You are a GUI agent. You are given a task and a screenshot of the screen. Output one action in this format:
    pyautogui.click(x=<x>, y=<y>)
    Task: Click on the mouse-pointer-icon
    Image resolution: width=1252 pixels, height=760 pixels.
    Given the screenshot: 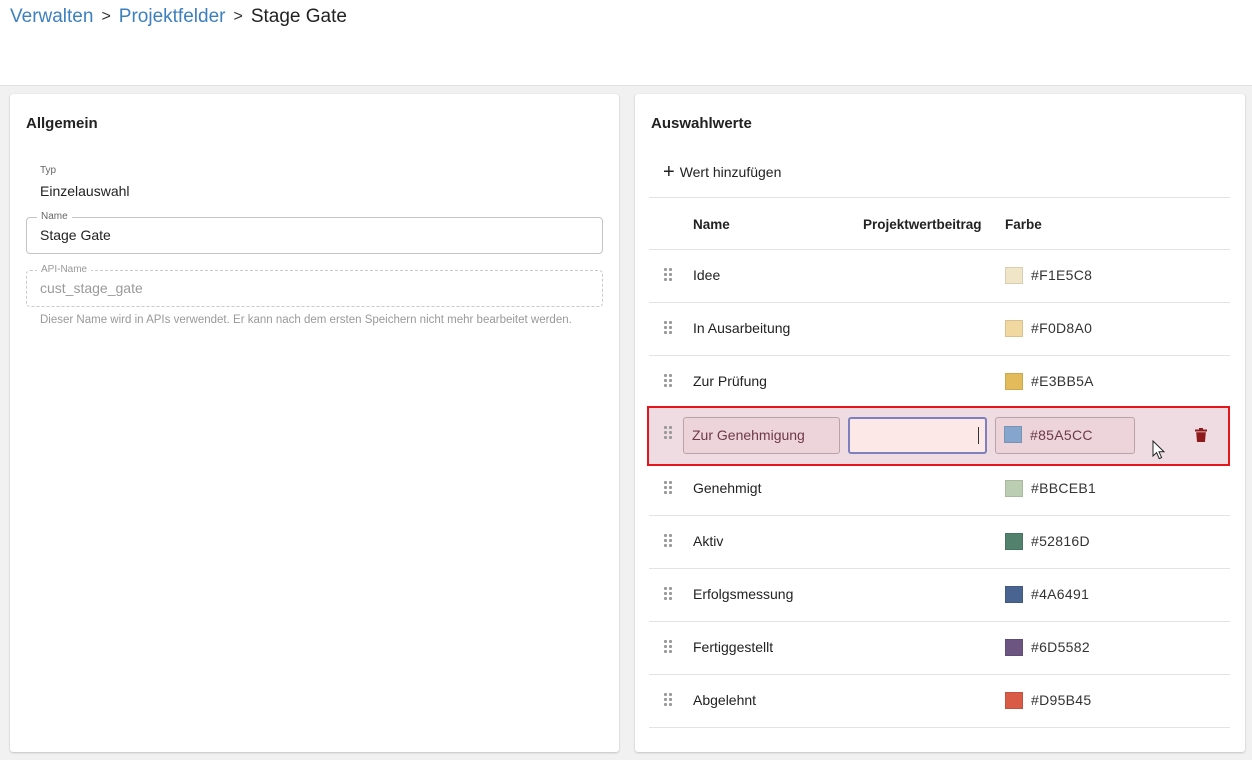 What is the action you would take?
    pyautogui.click(x=1159, y=451)
    